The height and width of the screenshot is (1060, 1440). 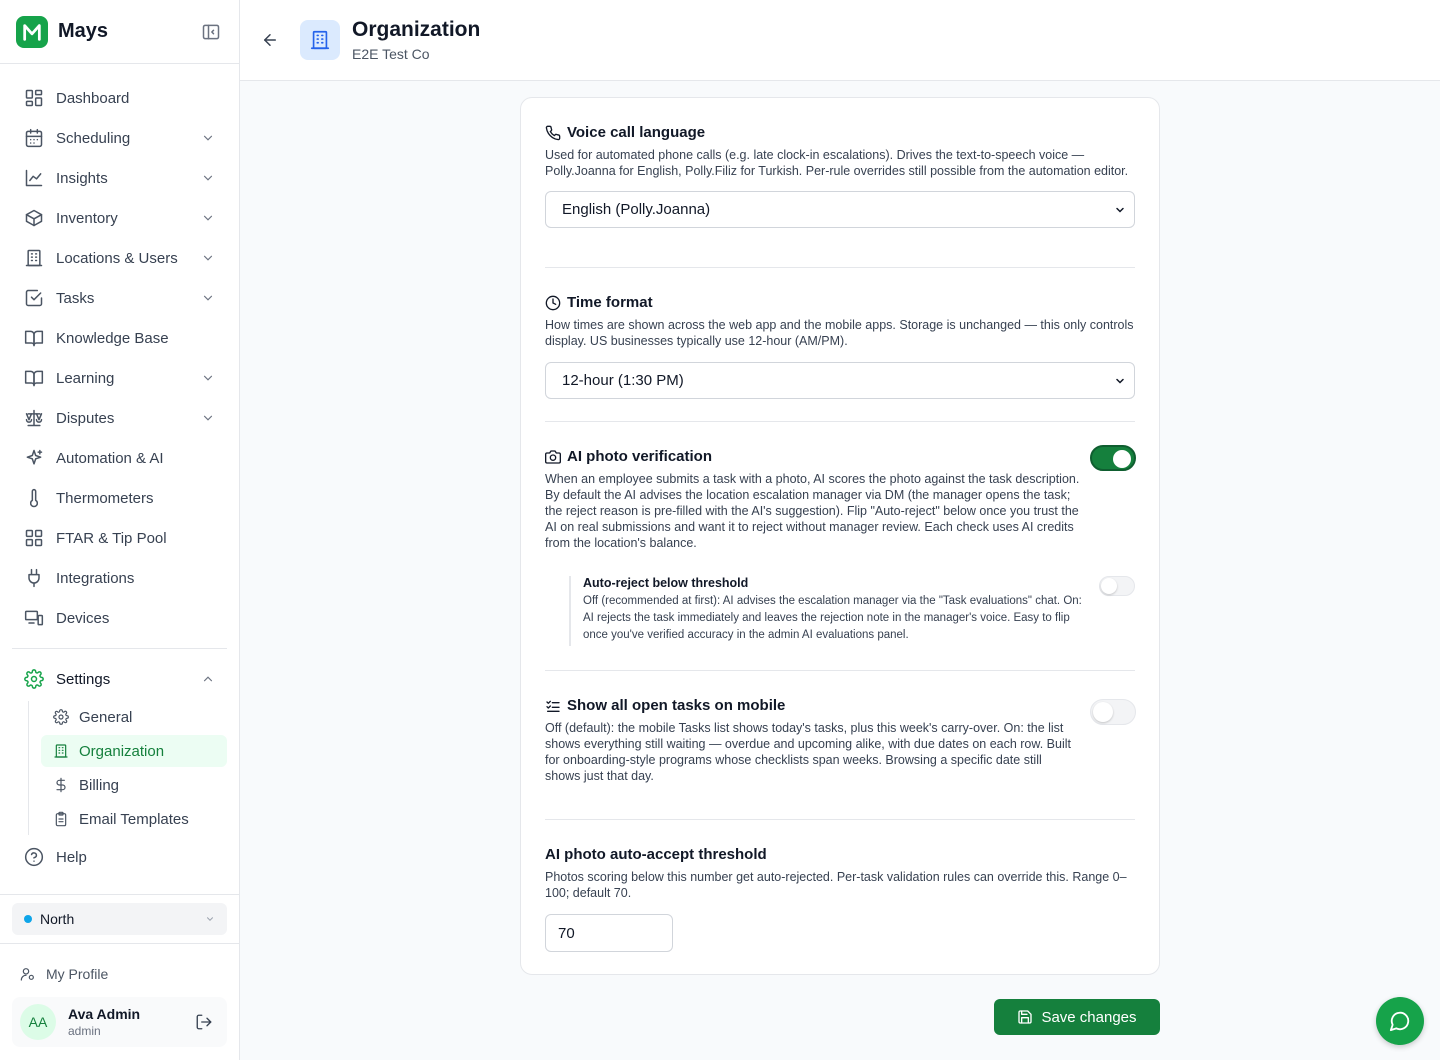 I want to click on time-format-title: Time format, so click(x=610, y=302).